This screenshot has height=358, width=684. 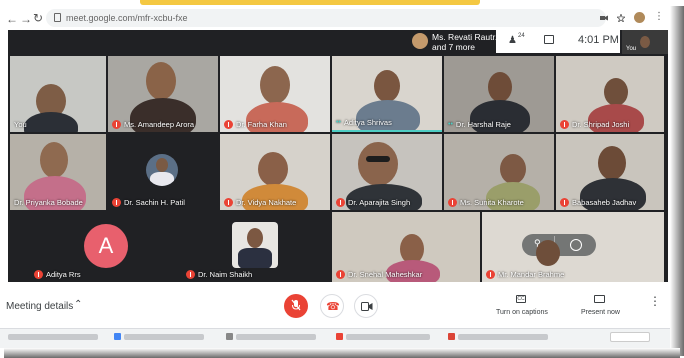 What do you see at coordinates (148, 202) in the screenshot?
I see `participant-name: Dr. Sachin H. Patil` at bounding box center [148, 202].